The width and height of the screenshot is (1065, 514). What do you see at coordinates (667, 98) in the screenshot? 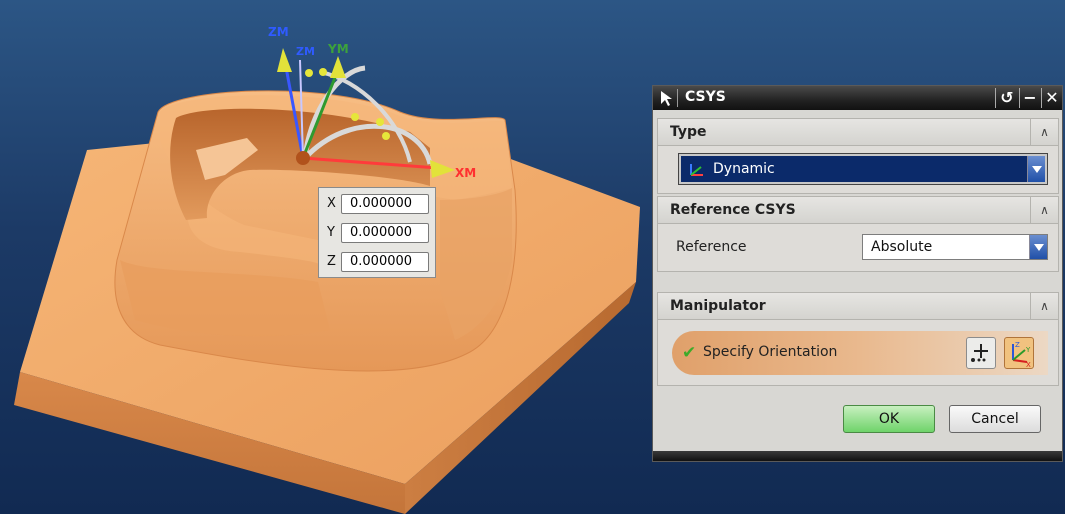
I see `select-arrow-icon` at bounding box center [667, 98].